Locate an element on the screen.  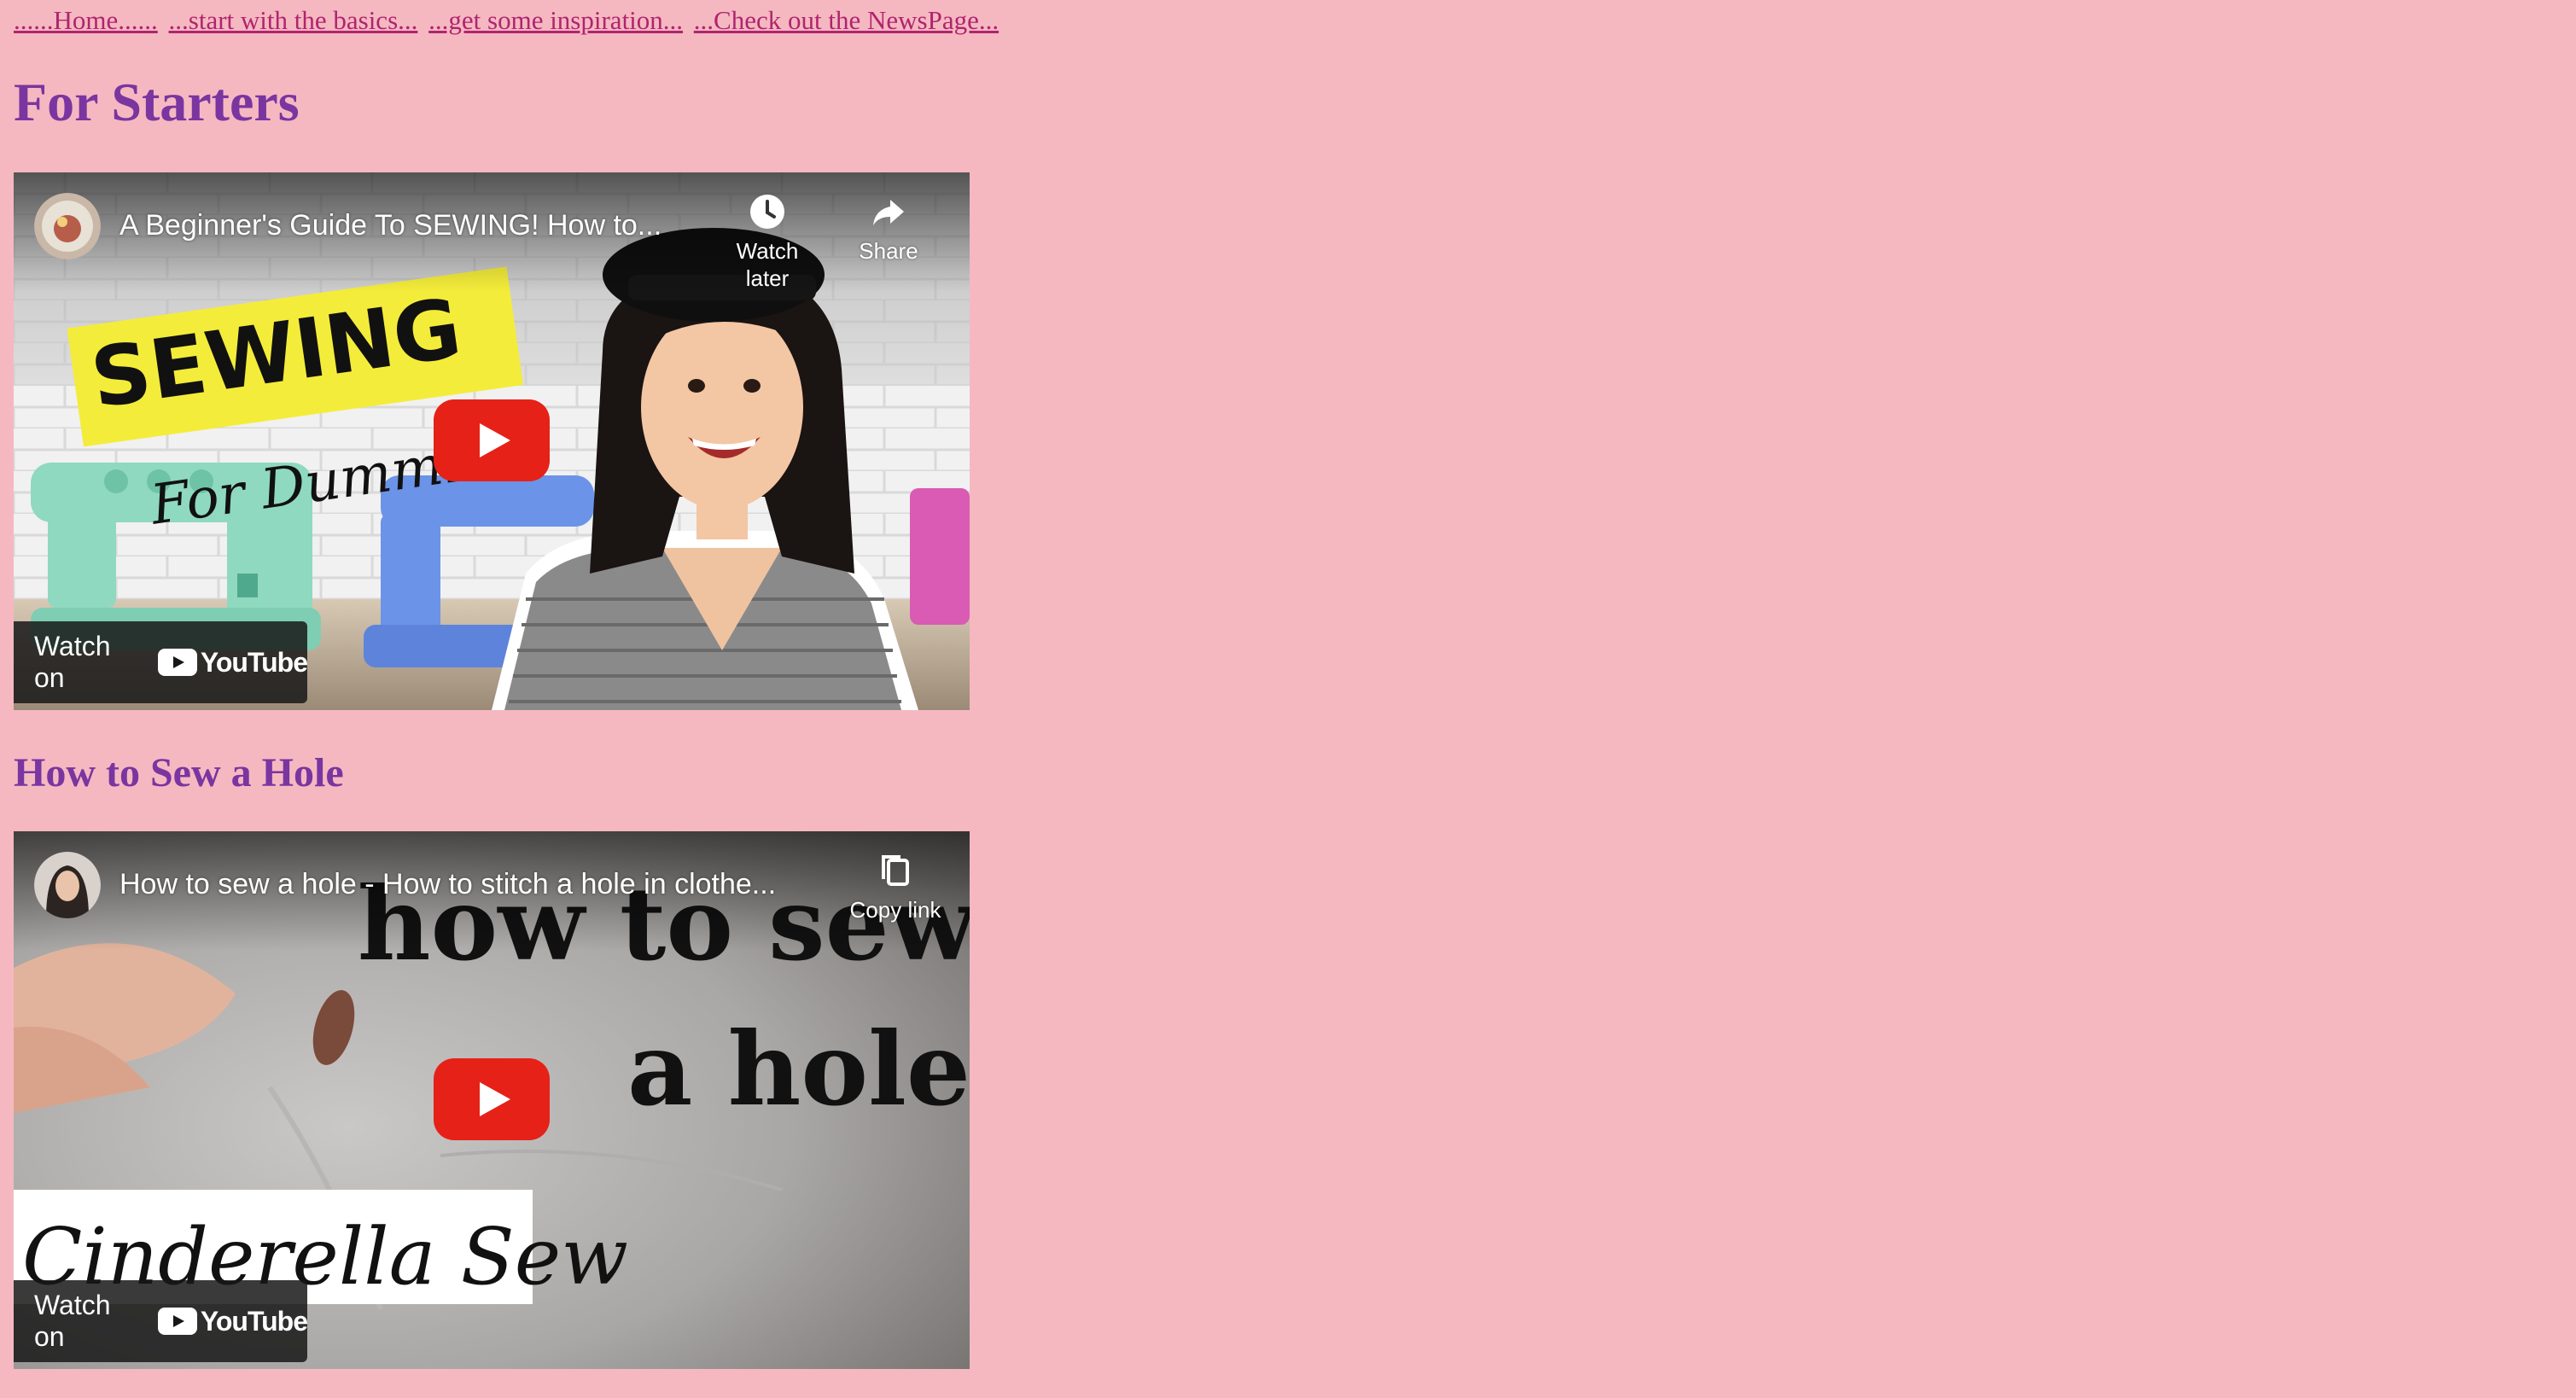
watch-later-button: Watch later is located at coordinates (767, 241).